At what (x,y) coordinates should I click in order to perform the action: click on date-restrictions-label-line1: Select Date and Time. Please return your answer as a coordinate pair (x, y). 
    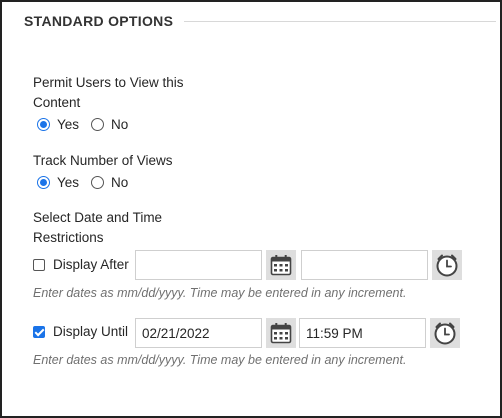
    Looking at the image, I should click on (98, 217).